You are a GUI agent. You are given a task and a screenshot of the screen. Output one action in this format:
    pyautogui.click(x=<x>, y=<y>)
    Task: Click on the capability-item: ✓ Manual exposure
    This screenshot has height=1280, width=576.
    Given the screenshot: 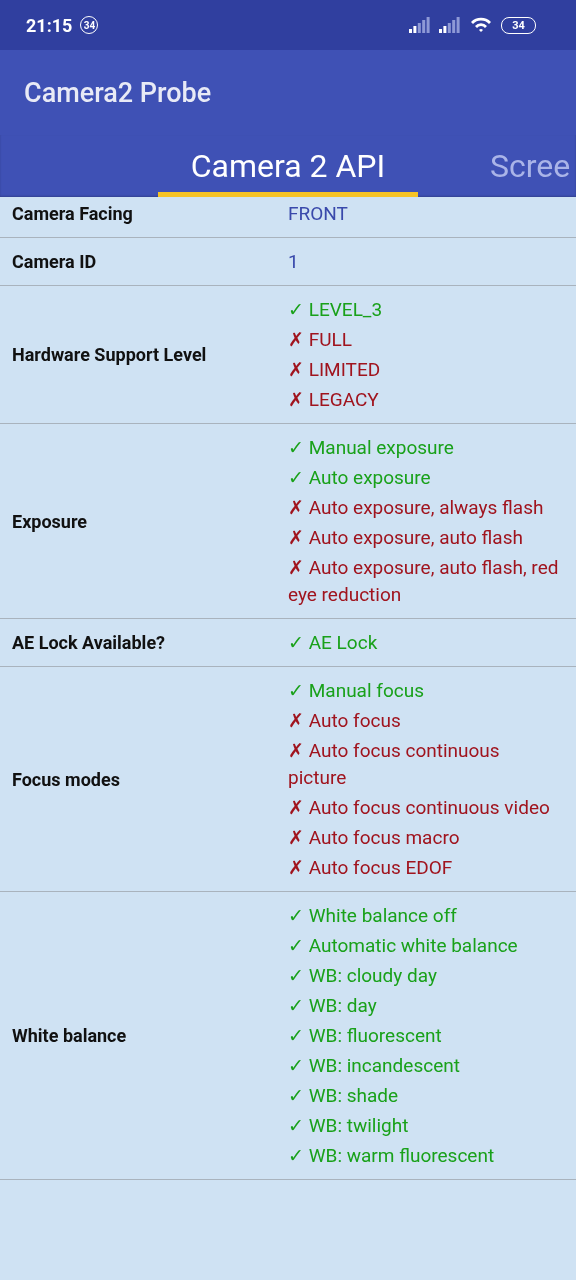 What is the action you would take?
    pyautogui.click(x=371, y=448)
    